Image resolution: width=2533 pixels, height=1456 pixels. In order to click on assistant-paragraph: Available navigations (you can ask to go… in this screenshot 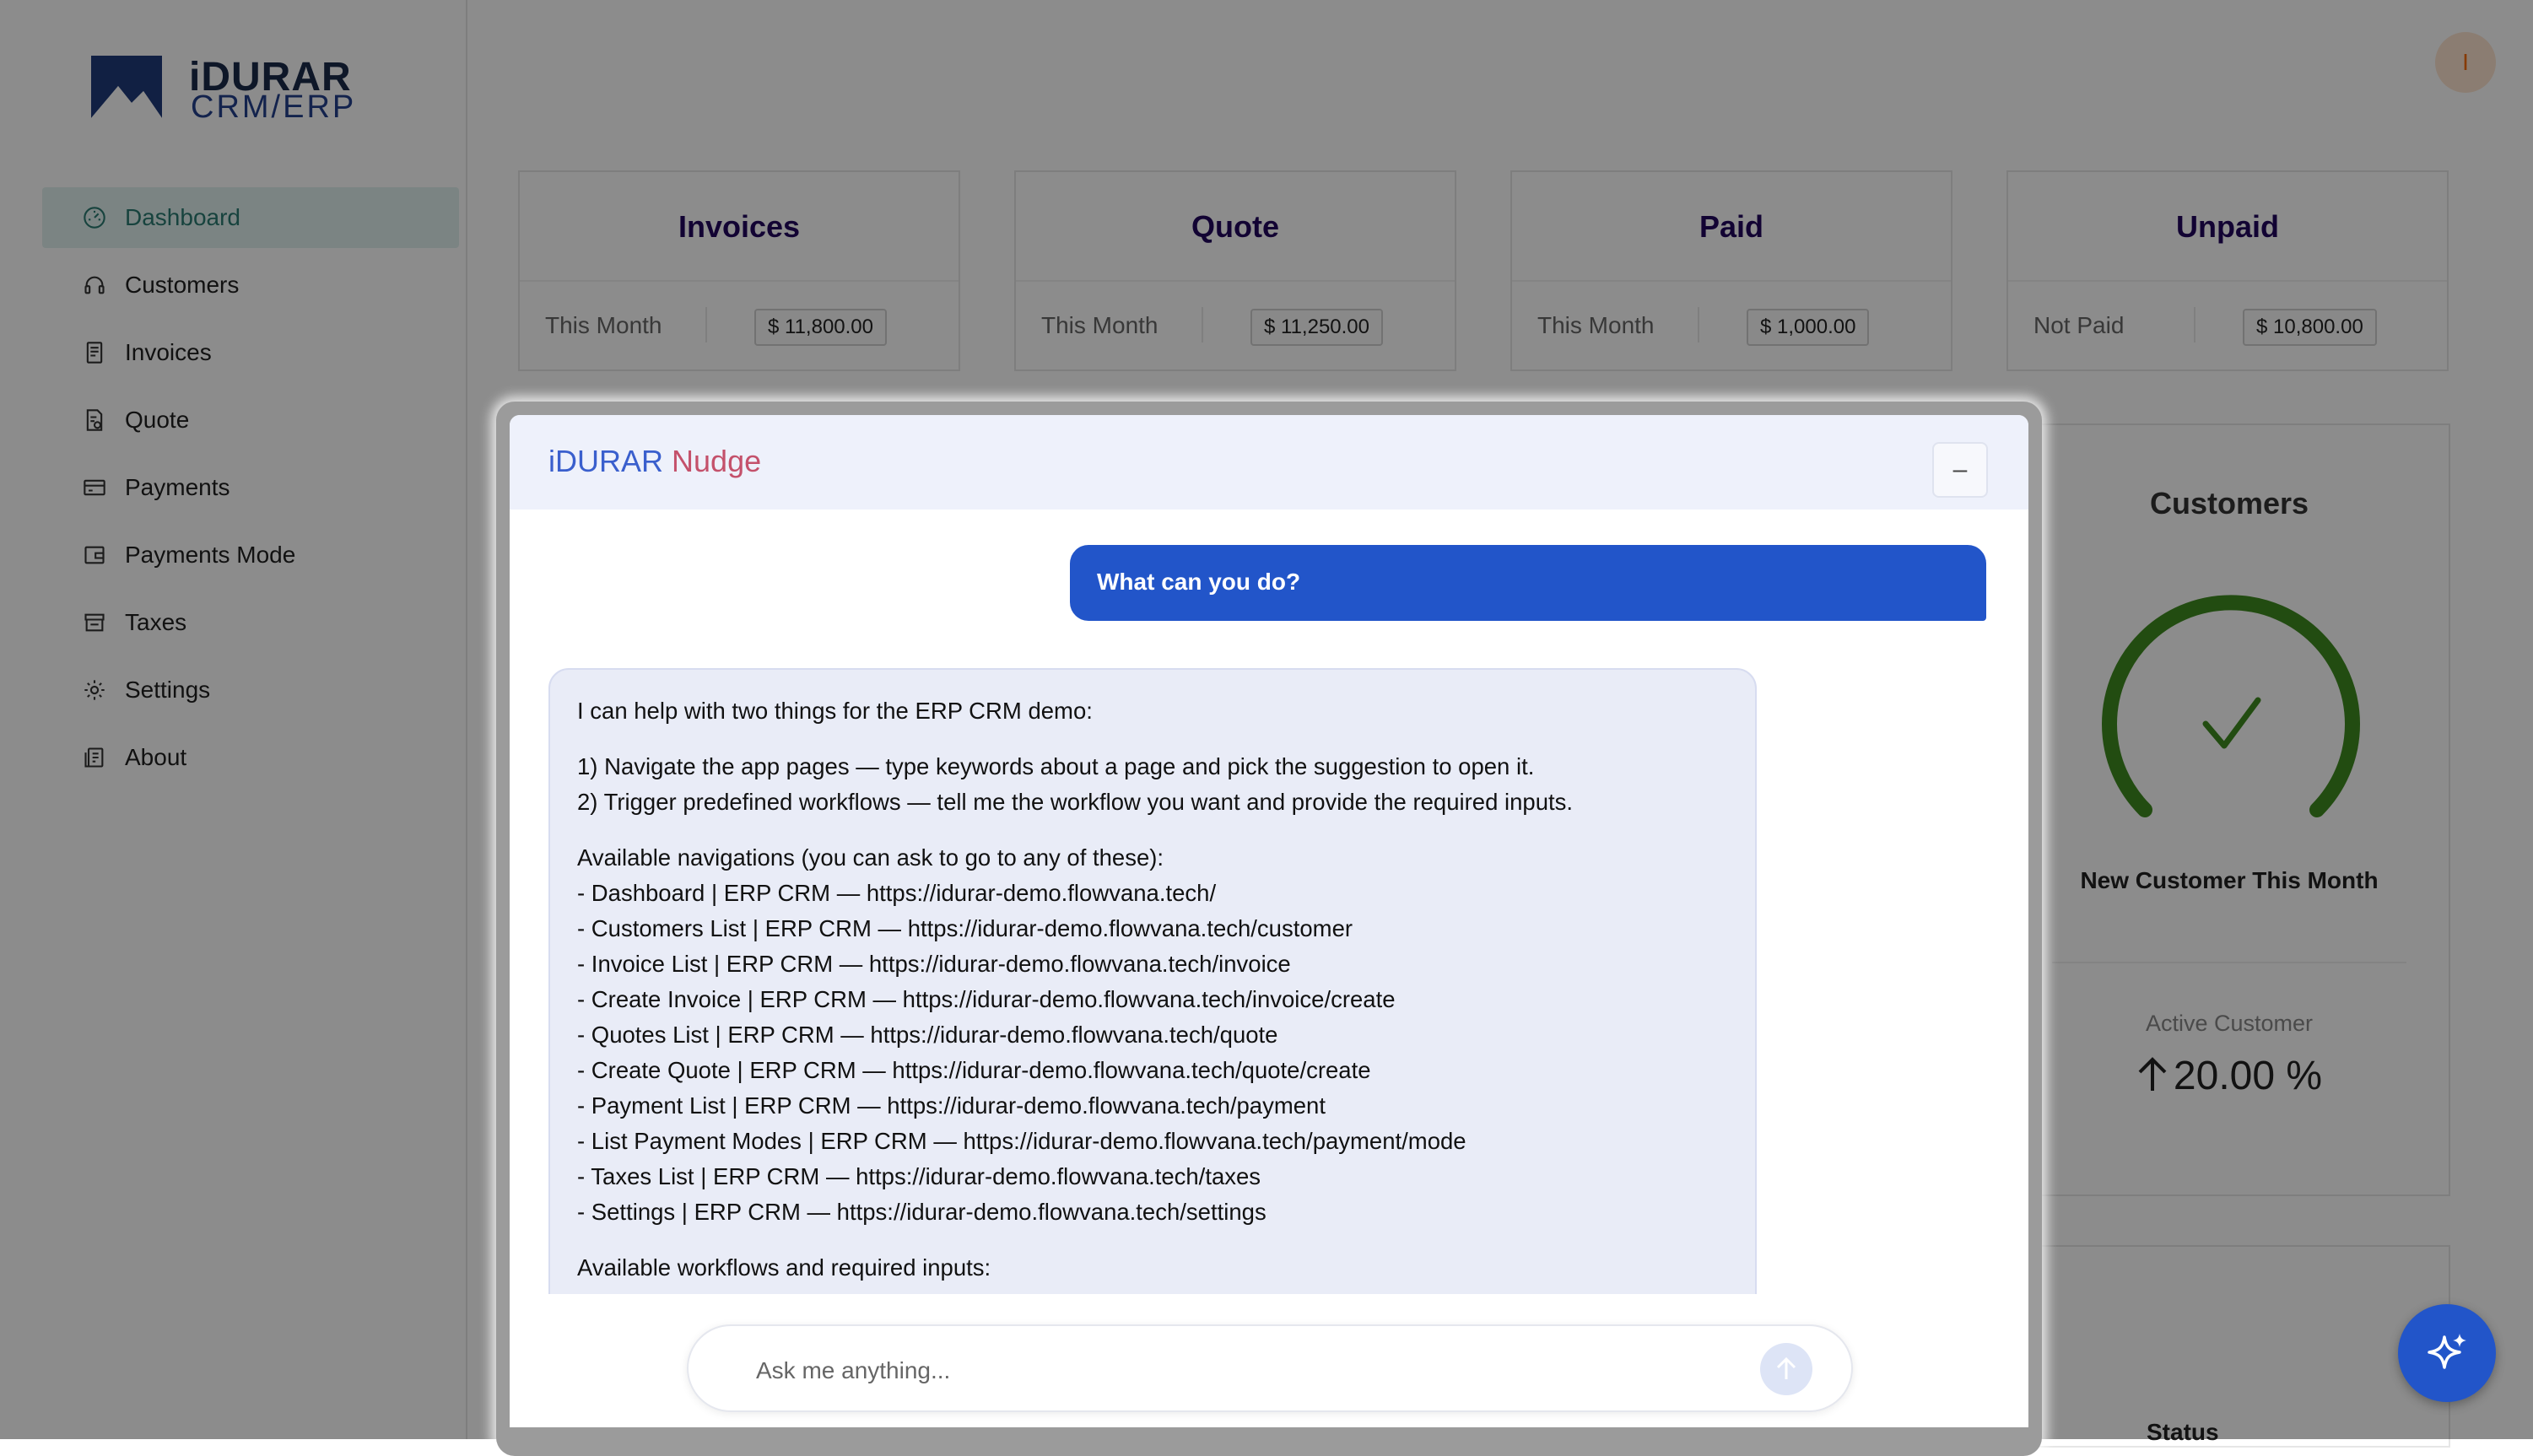, I will do `click(1152, 1035)`.